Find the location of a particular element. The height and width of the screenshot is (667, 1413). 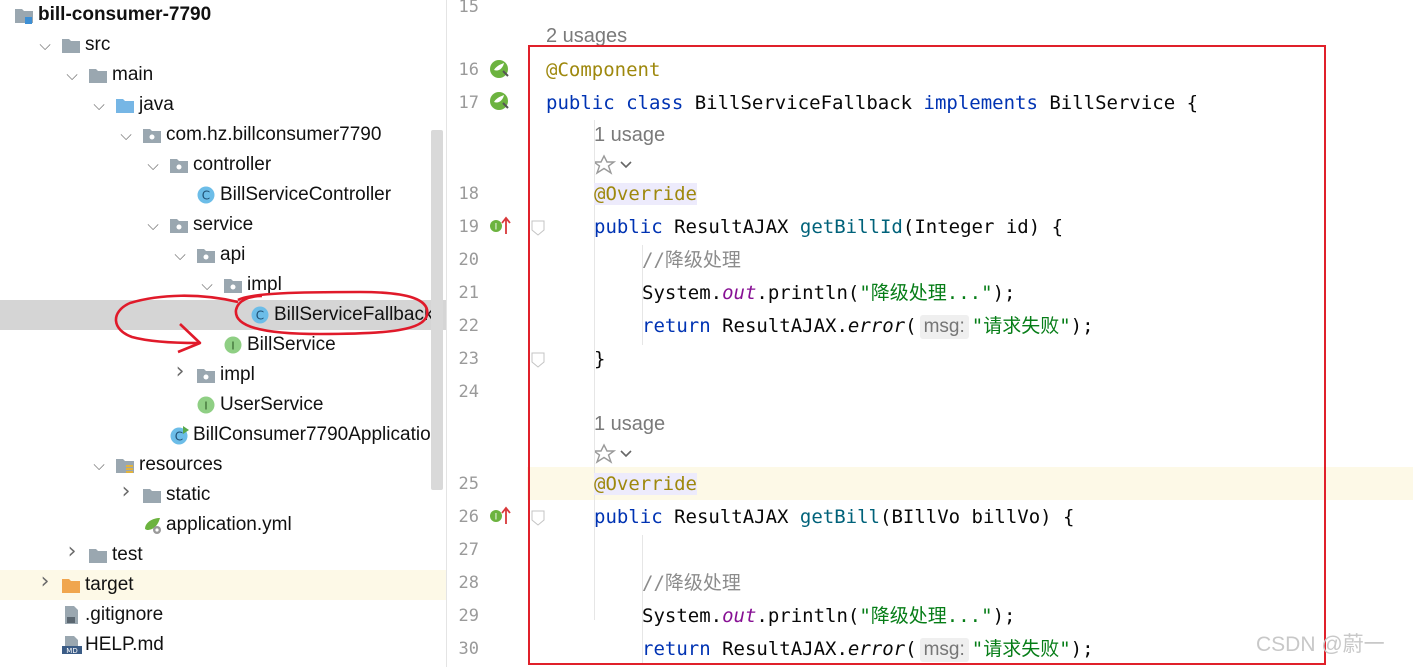

tree-item-test: › test is located at coordinates (223, 555).